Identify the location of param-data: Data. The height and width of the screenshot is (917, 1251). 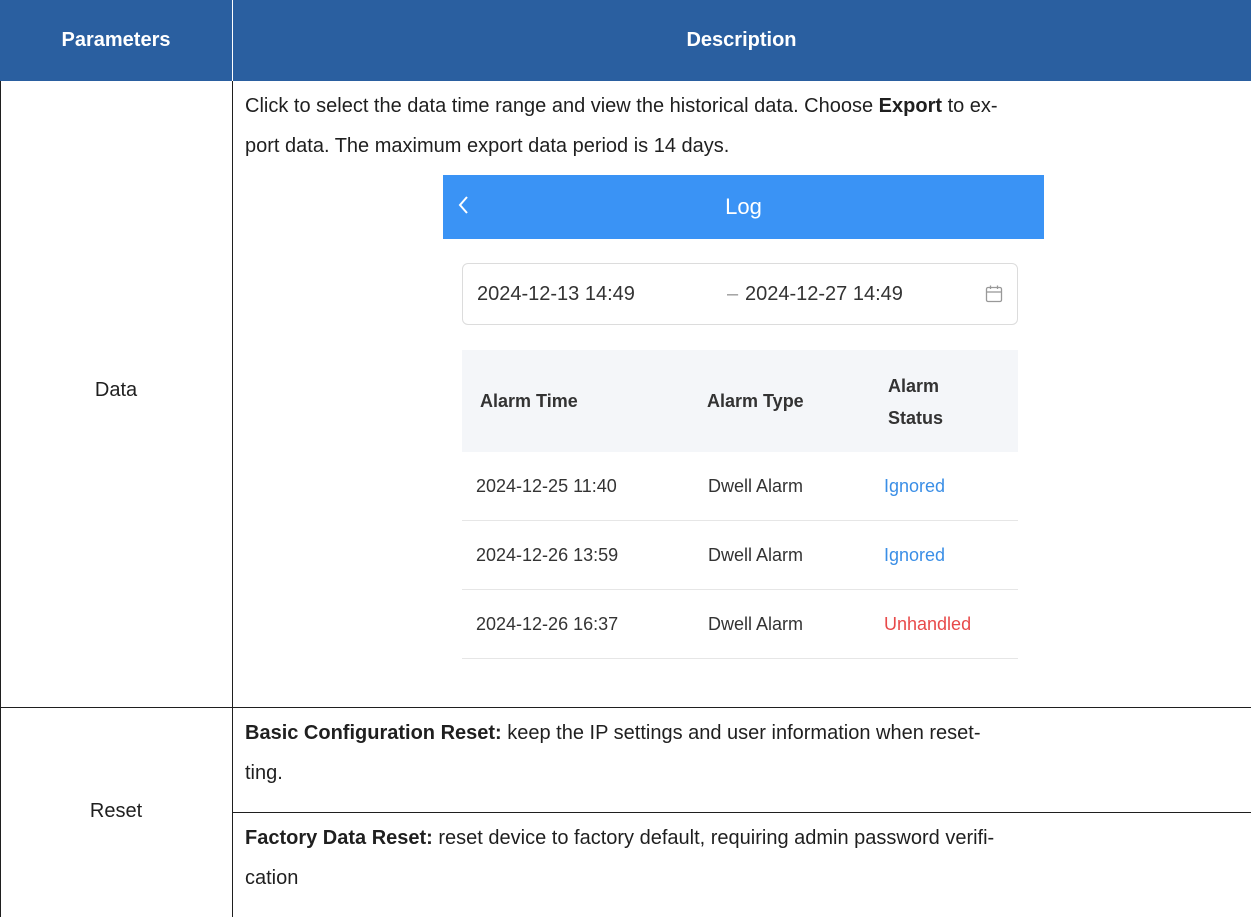
(116, 390).